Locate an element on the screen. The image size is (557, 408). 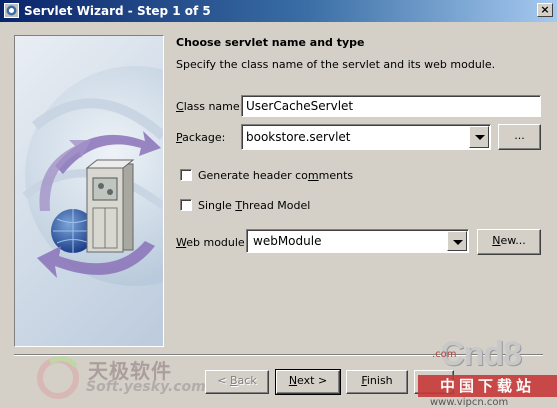
package-input is located at coordinates (366, 137).